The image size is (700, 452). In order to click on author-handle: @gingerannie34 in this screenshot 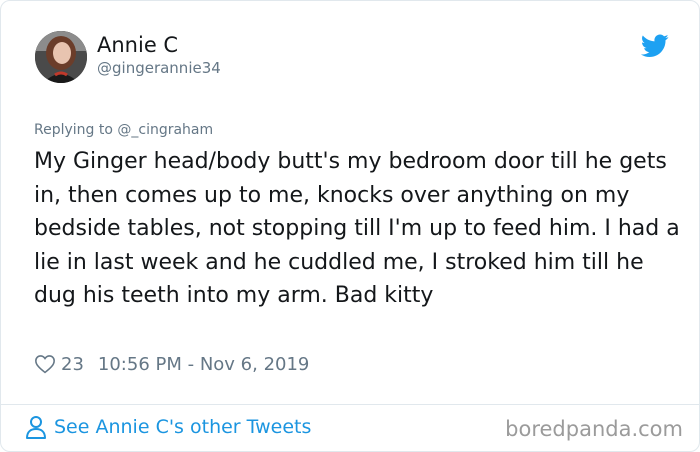, I will do `click(159, 68)`.